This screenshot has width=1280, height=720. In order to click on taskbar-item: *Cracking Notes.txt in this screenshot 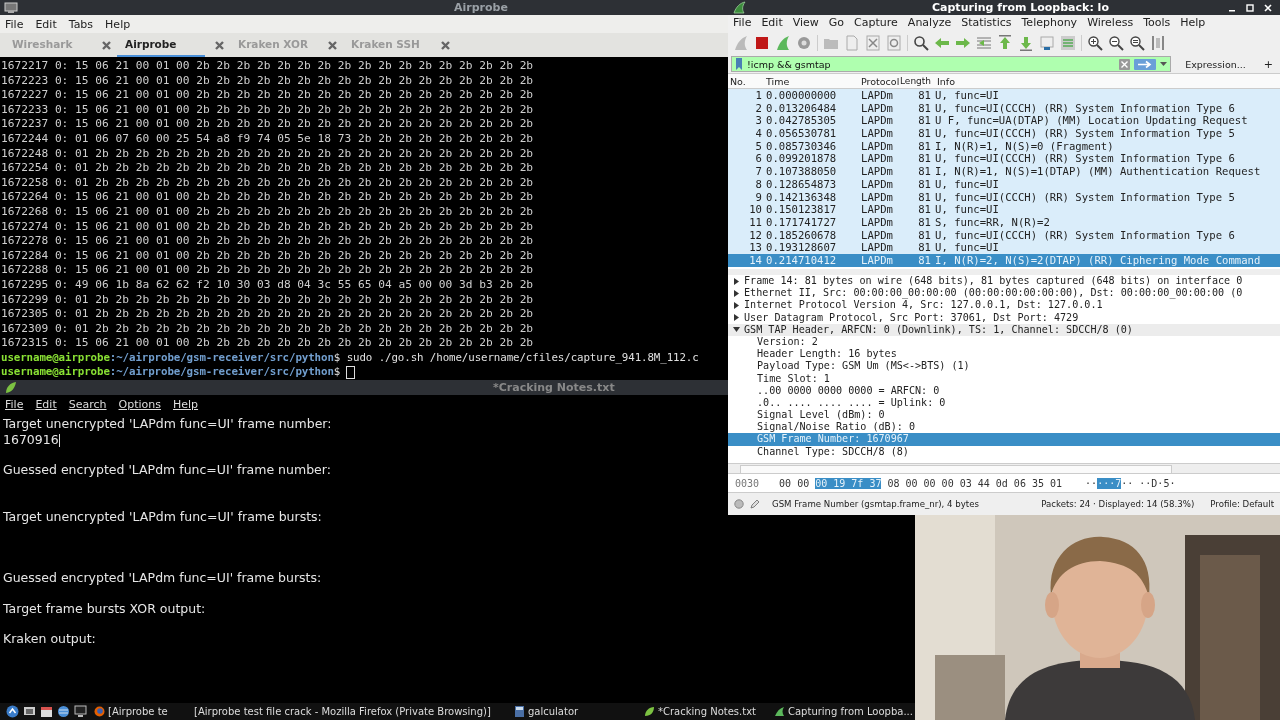, I will do `click(704, 711)`.